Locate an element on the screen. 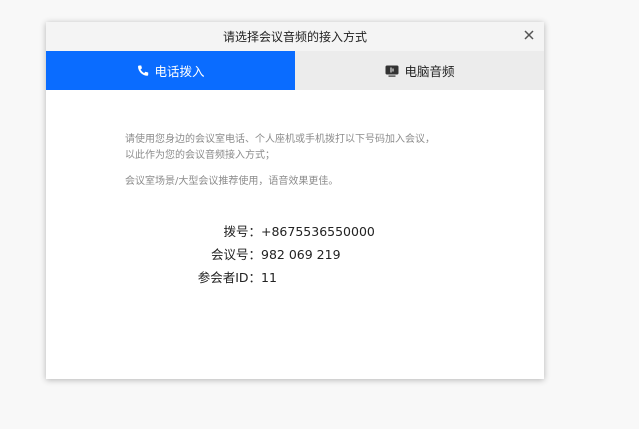 This screenshot has width=639, height=429. meeting-label: 会议号： is located at coordinates (235, 254).